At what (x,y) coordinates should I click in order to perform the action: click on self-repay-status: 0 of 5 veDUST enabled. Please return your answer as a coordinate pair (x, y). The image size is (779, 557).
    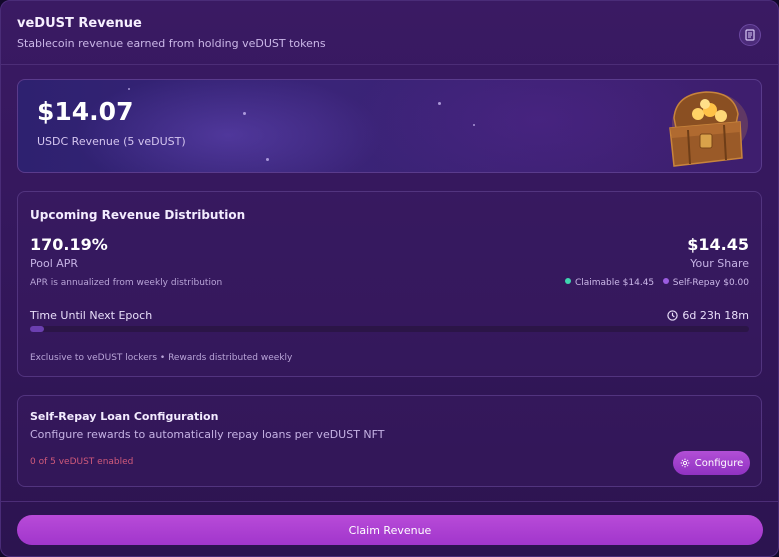
    Looking at the image, I should click on (82, 462).